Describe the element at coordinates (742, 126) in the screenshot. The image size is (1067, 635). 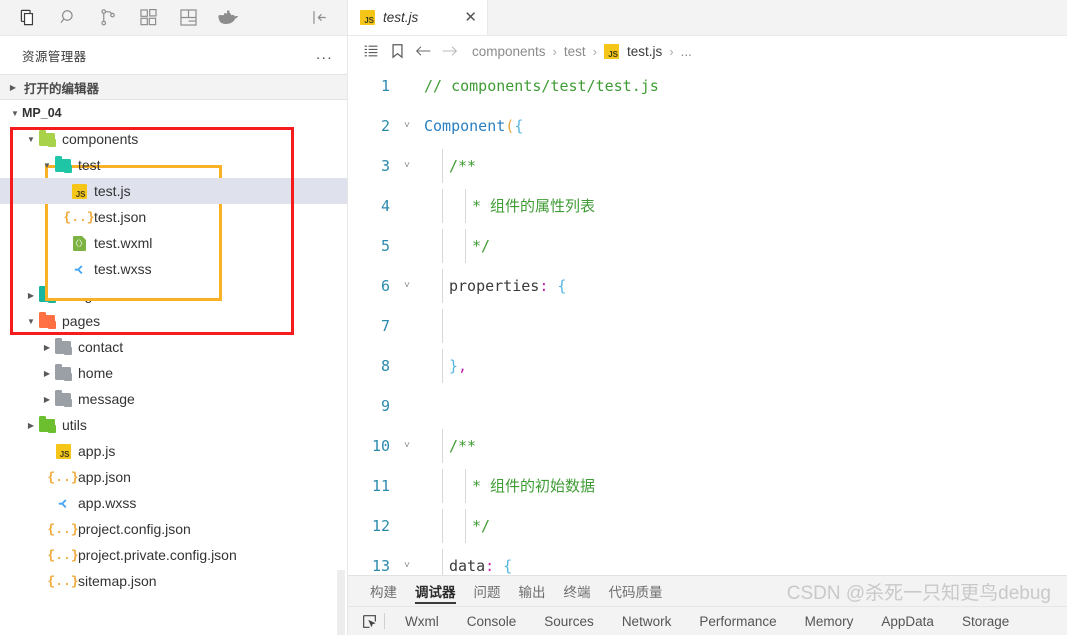
I see `code-text: Component({` at that location.